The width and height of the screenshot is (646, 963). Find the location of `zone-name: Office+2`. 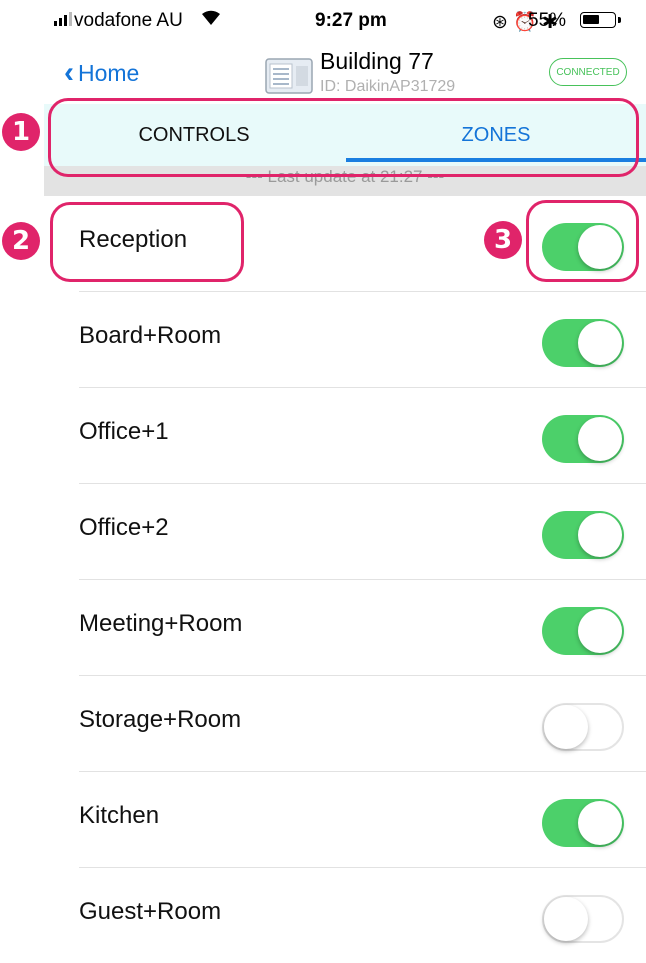

zone-name: Office+2 is located at coordinates (124, 527).